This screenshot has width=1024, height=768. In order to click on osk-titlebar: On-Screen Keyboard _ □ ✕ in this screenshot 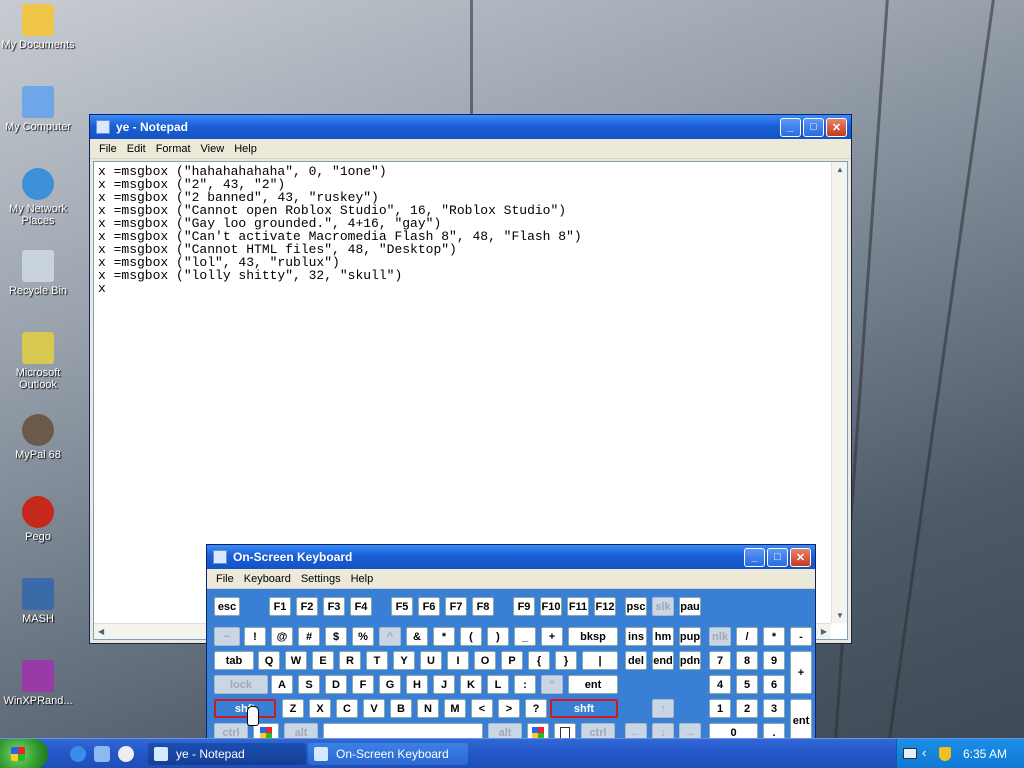, I will do `click(511, 557)`.